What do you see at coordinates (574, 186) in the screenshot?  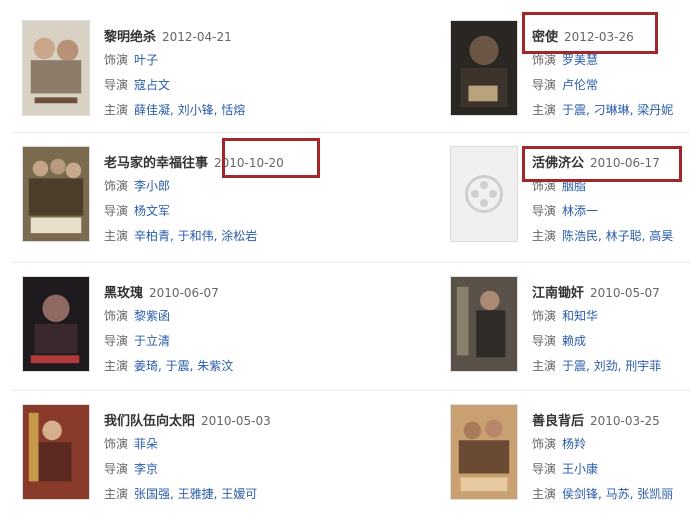 I see `actor-value: 胭脂` at bounding box center [574, 186].